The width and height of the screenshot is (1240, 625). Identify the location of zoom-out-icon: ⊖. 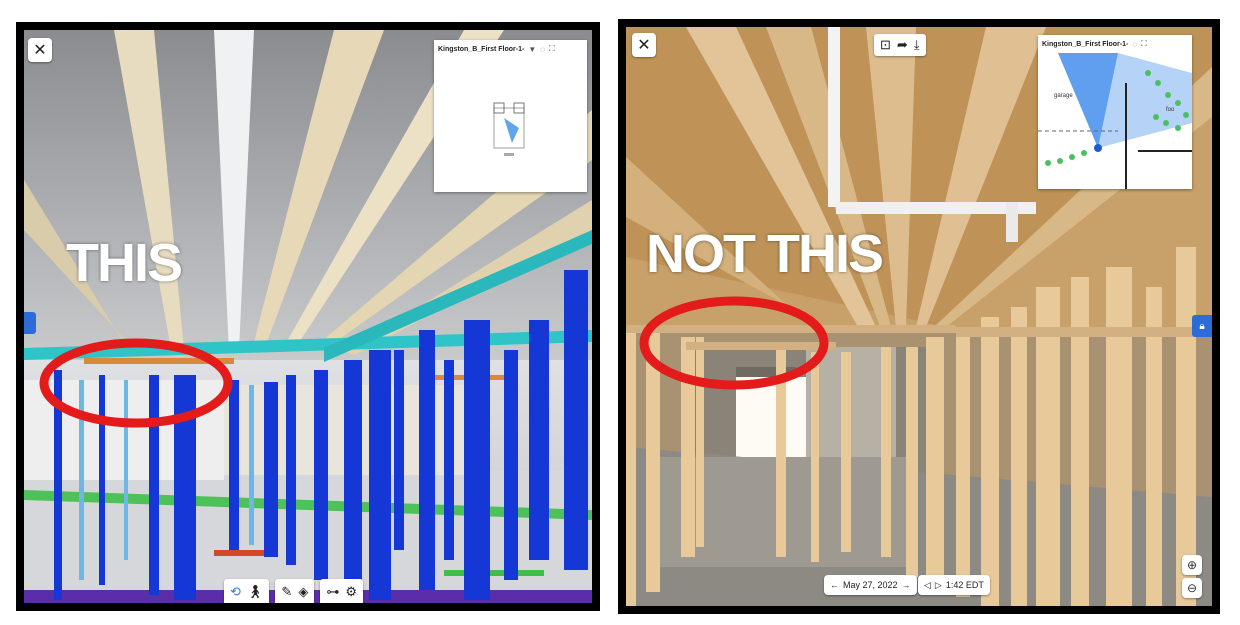
(1192, 588).